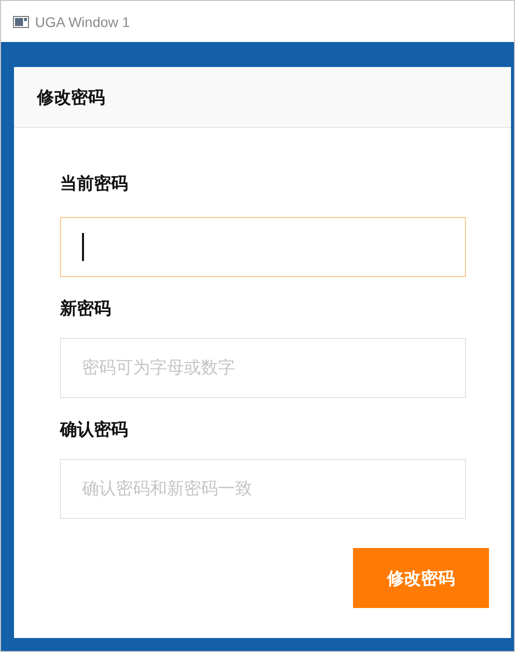 This screenshot has width=515, height=652. I want to click on field-label: 确认密码, so click(94, 430).